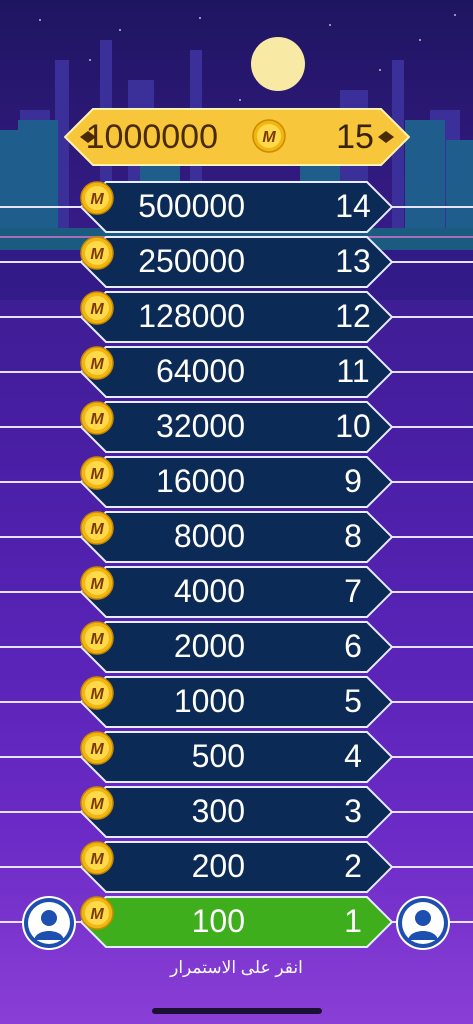  Describe the element at coordinates (353, 701) in the screenshot. I see `prize-level-number: 5` at that location.